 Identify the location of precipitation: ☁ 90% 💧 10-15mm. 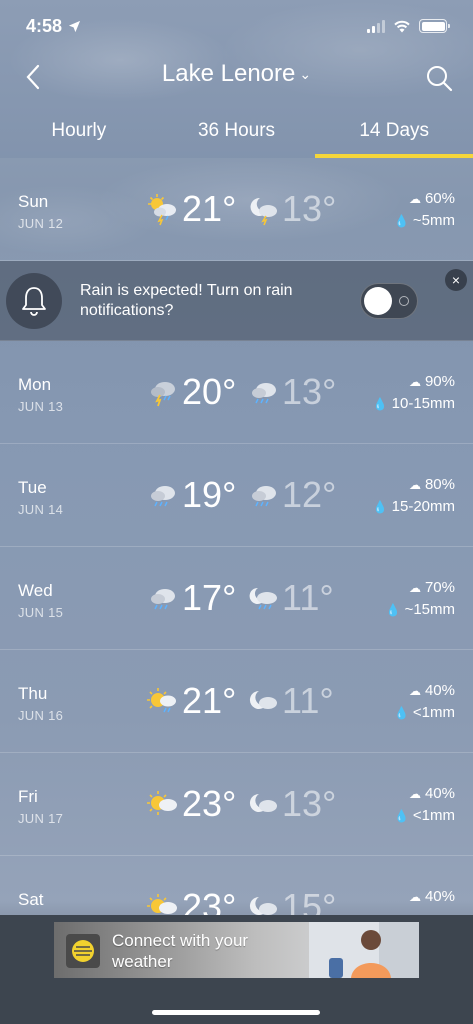
(414, 393).